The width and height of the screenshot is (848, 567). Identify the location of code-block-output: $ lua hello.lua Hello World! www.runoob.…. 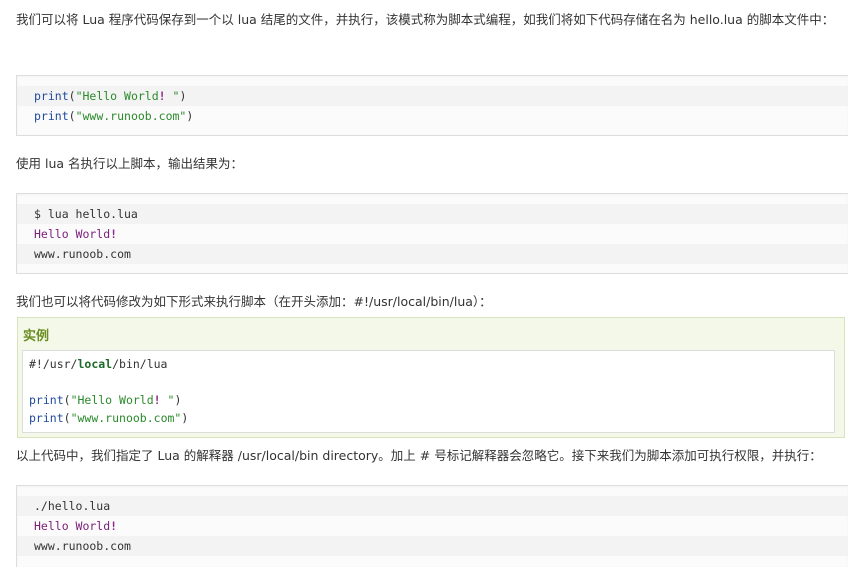
(432, 233).